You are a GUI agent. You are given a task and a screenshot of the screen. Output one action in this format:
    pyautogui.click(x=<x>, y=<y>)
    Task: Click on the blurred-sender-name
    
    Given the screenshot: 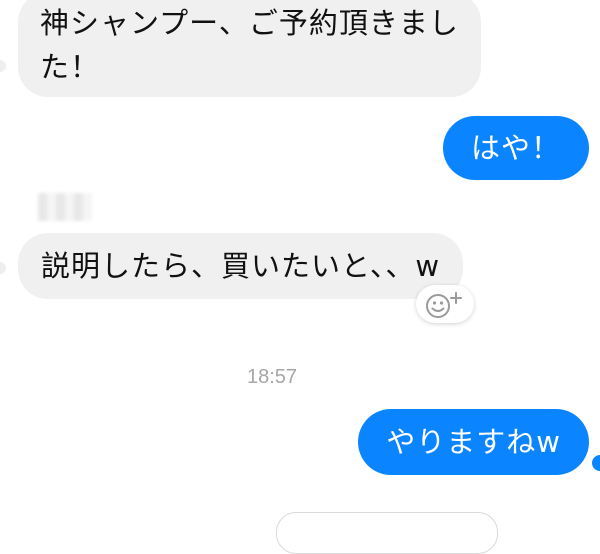 What is the action you would take?
    pyautogui.click(x=65, y=207)
    